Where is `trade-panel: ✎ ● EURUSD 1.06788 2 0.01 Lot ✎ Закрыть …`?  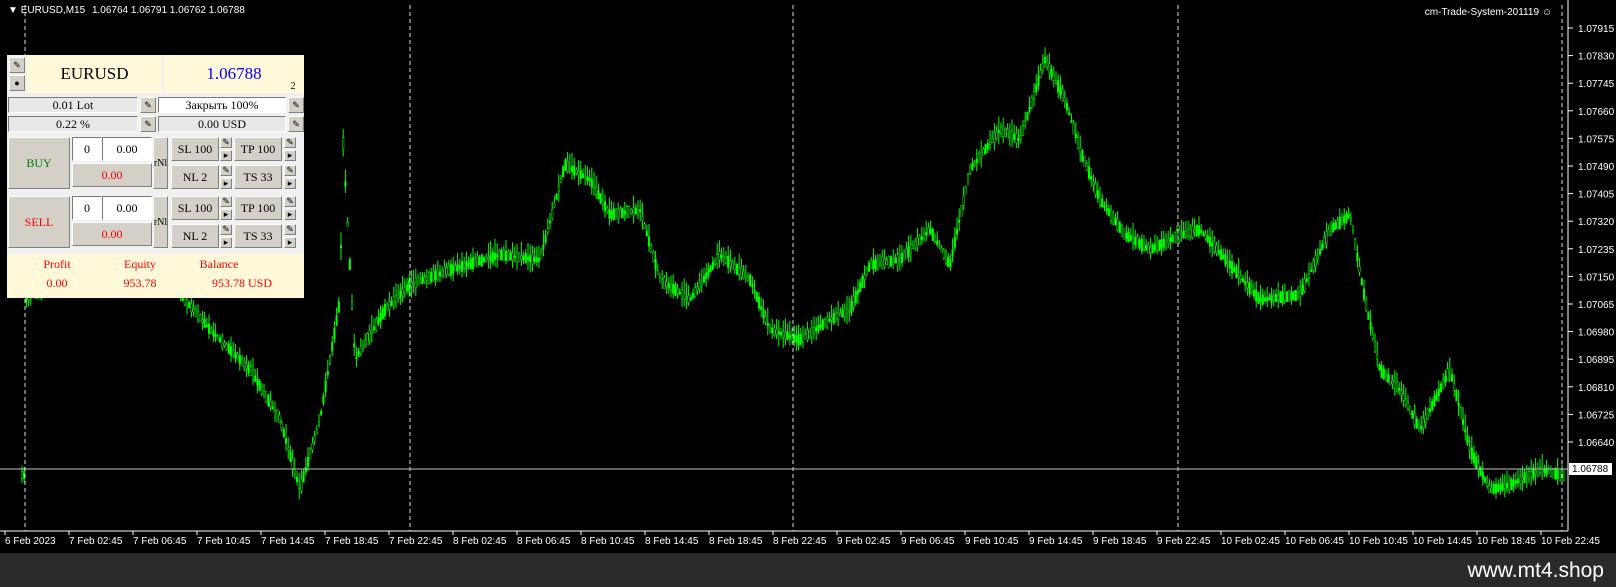
trade-panel: ✎ ● EURUSD 1.06788 2 0.01 Lot ✎ Закрыть … is located at coordinates (155, 176).